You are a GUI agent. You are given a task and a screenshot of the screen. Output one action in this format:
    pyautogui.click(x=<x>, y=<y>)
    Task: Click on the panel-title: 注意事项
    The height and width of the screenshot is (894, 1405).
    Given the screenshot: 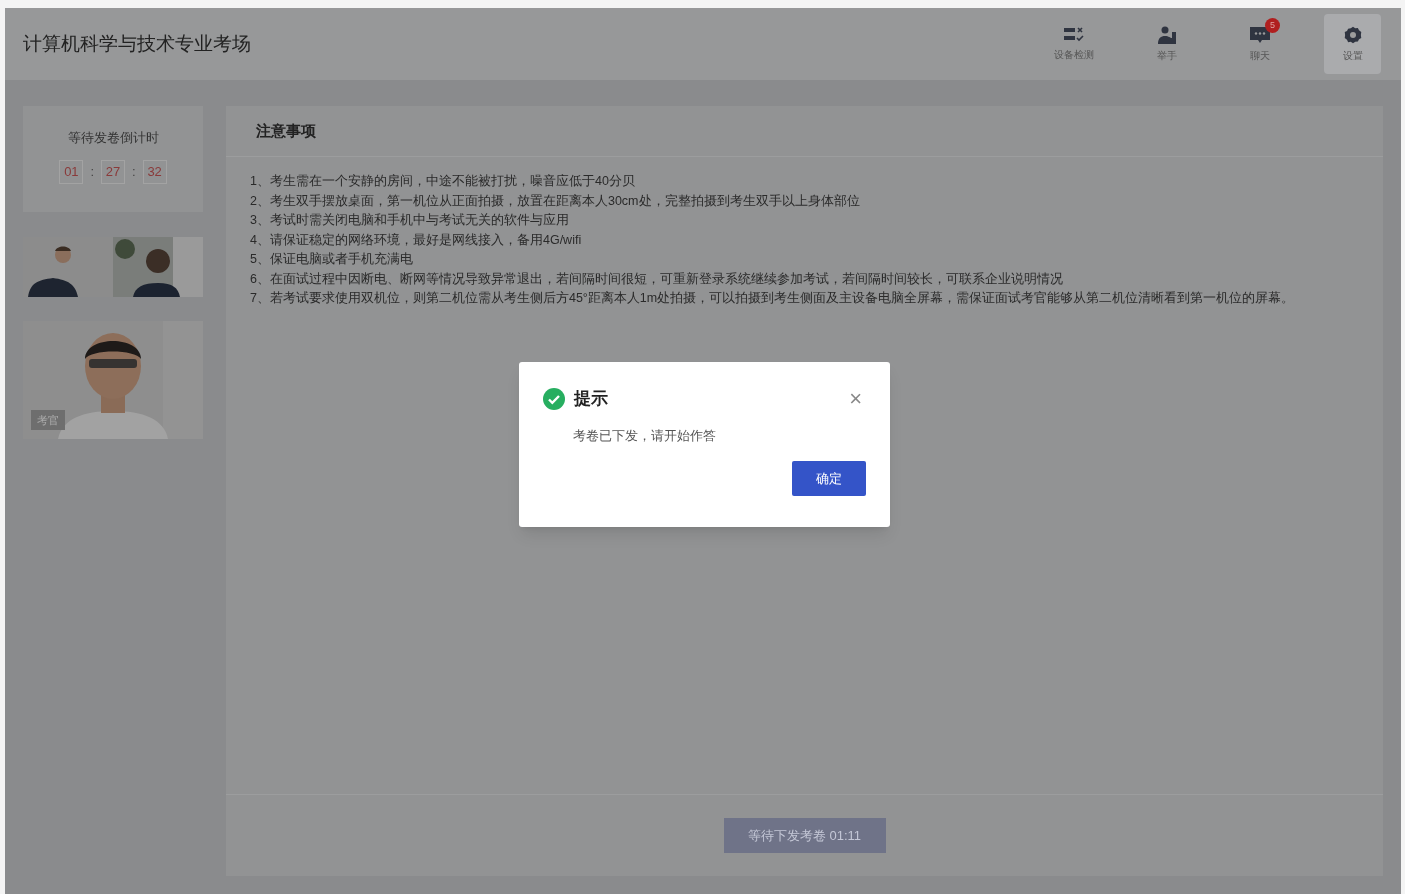 What is the action you would take?
    pyautogui.click(x=286, y=130)
    